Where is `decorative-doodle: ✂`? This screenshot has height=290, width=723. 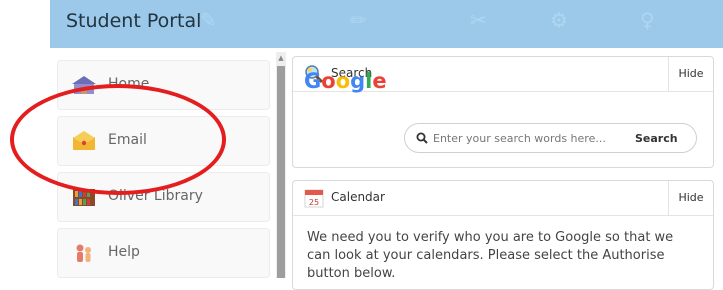 decorative-doodle: ✂ is located at coordinates (478, 20).